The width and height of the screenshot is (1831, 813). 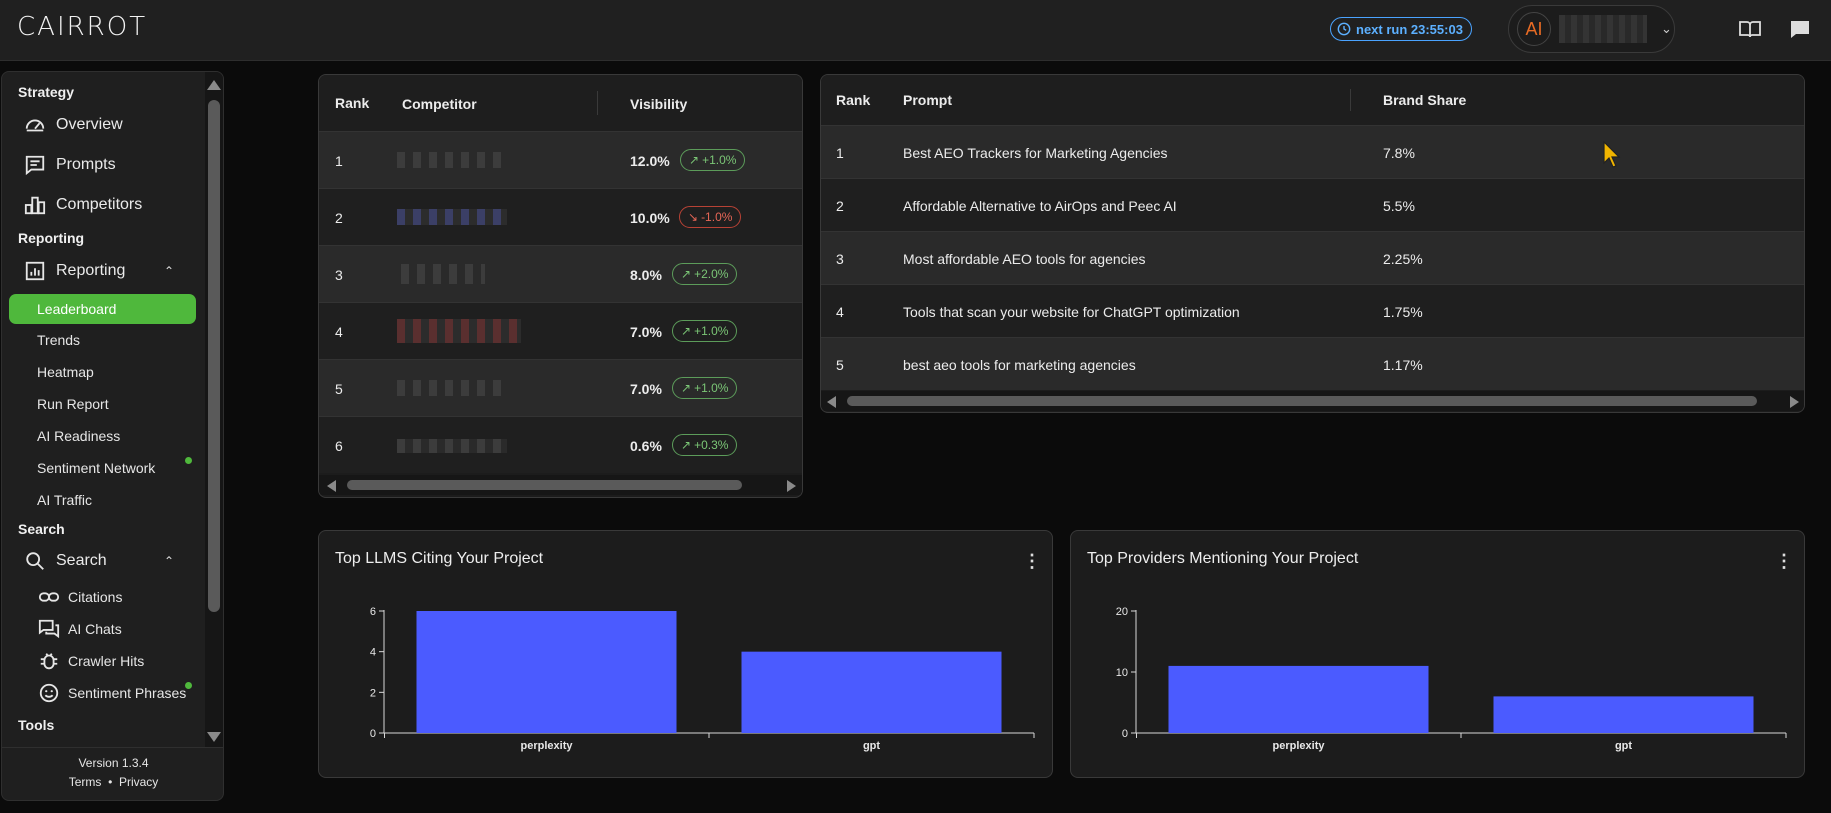 I want to click on next-run-label: next run 23:55:03, so click(x=1409, y=29).